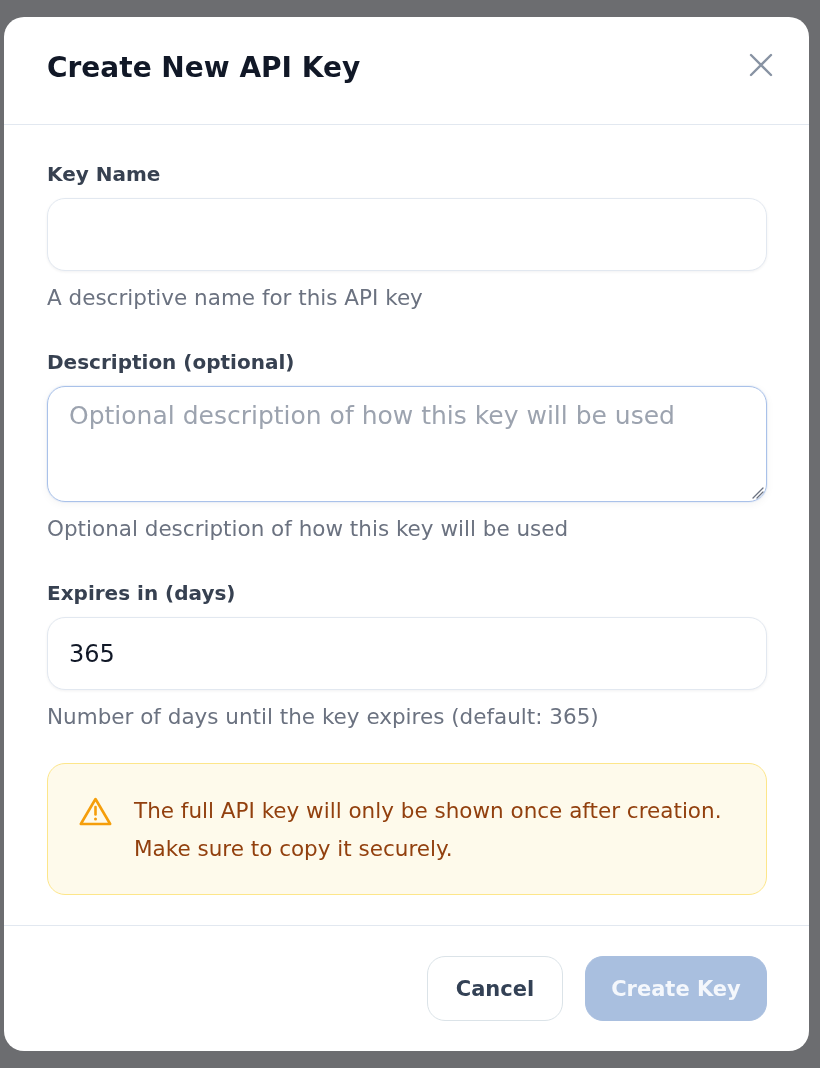 This screenshot has height=1068, width=820. Describe the element at coordinates (95, 811) in the screenshot. I see `warning-icon` at that location.